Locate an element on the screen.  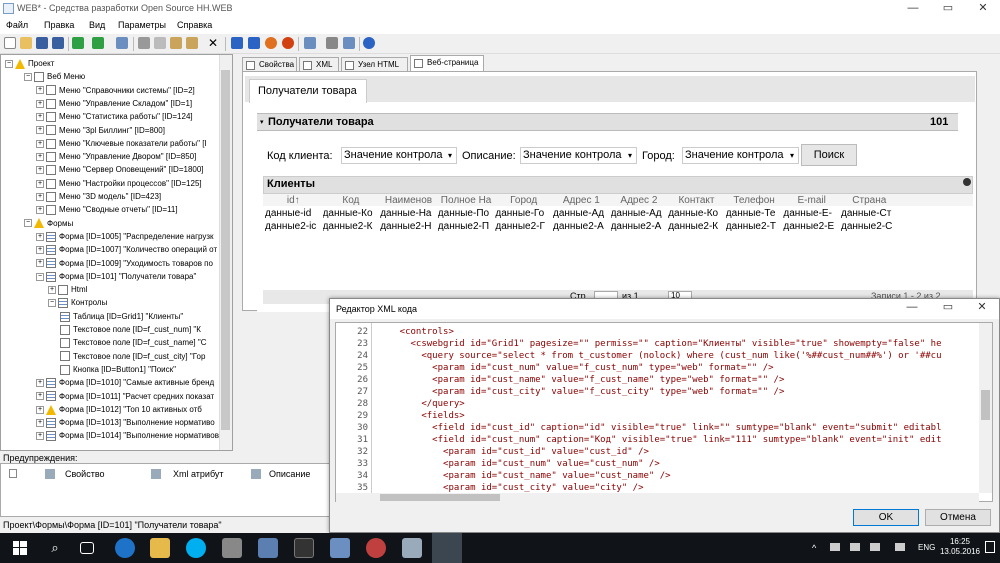
grid-cell: данные2-П is located at coordinates (467, 226).